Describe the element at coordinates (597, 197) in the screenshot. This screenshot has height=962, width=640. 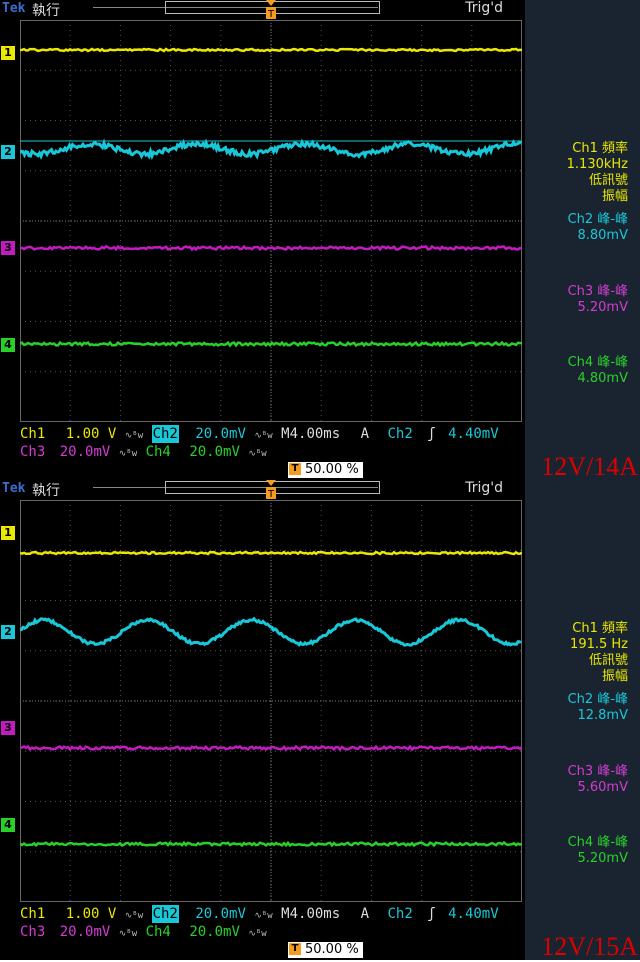
I see `measurement-note: 振幅` at that location.